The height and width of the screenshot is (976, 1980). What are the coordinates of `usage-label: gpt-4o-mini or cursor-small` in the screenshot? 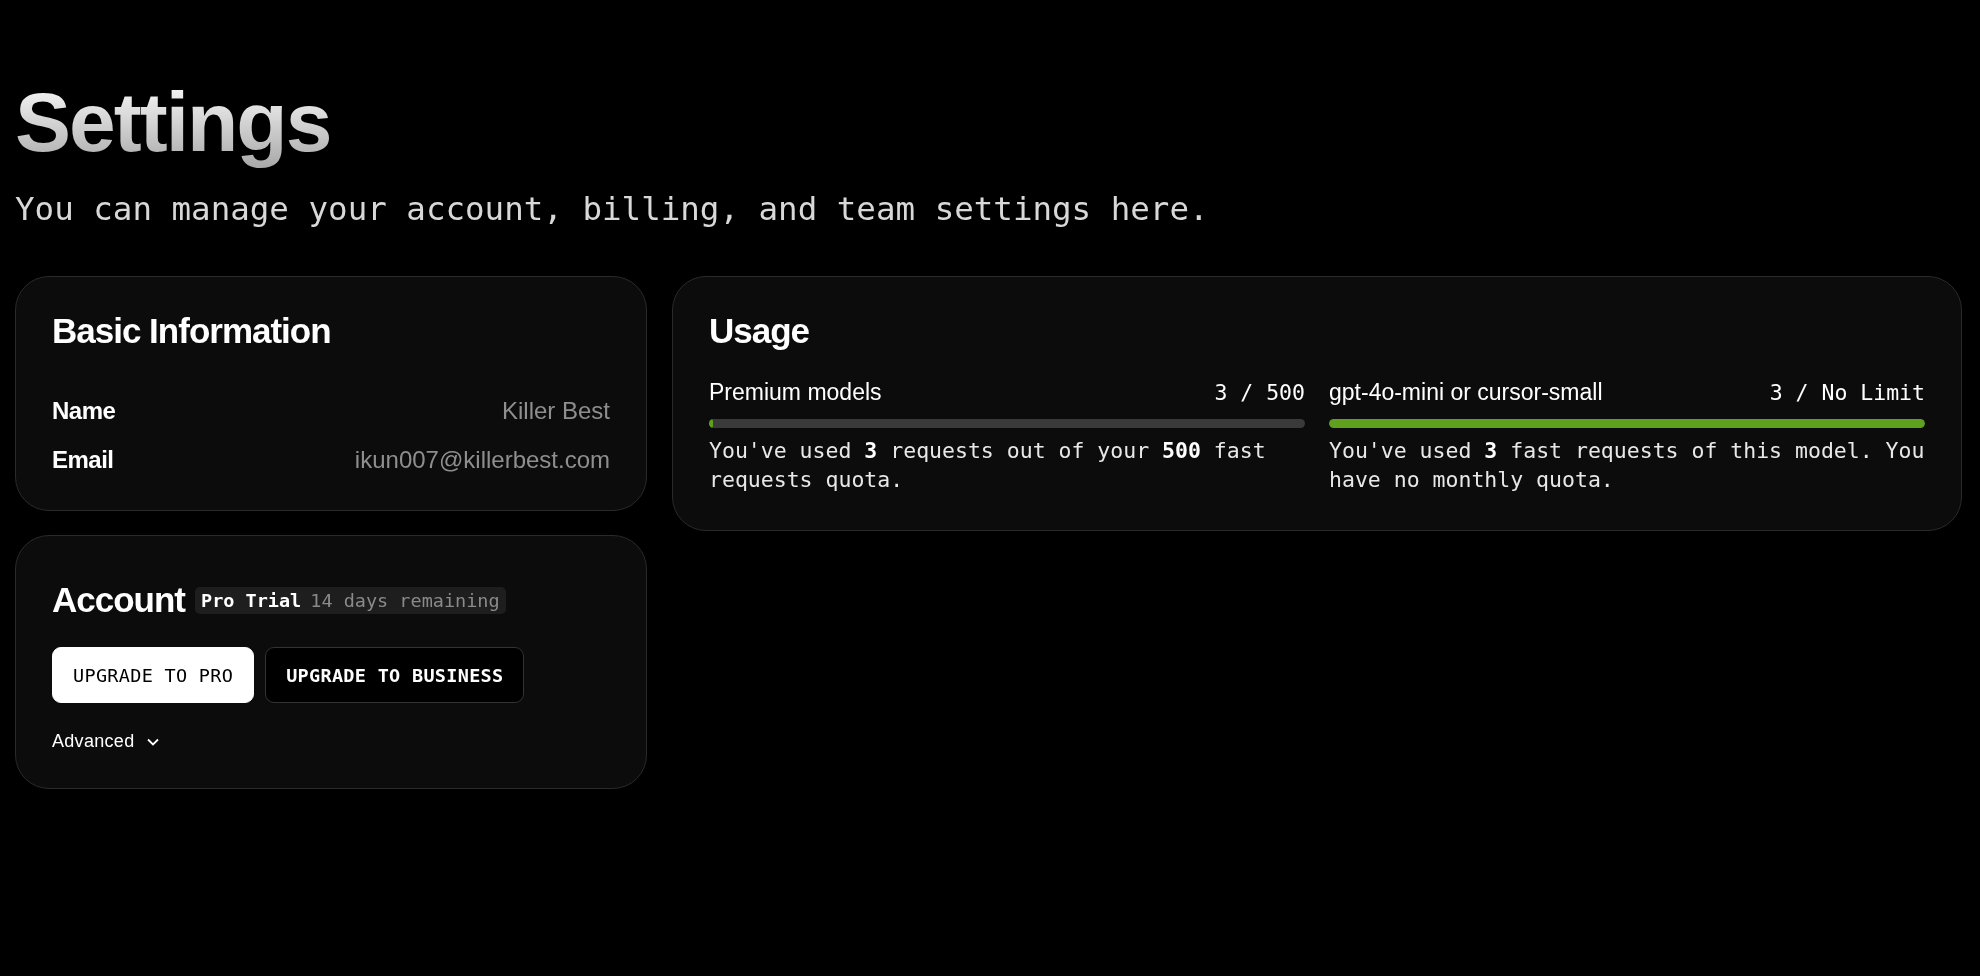 It's located at (1466, 393).